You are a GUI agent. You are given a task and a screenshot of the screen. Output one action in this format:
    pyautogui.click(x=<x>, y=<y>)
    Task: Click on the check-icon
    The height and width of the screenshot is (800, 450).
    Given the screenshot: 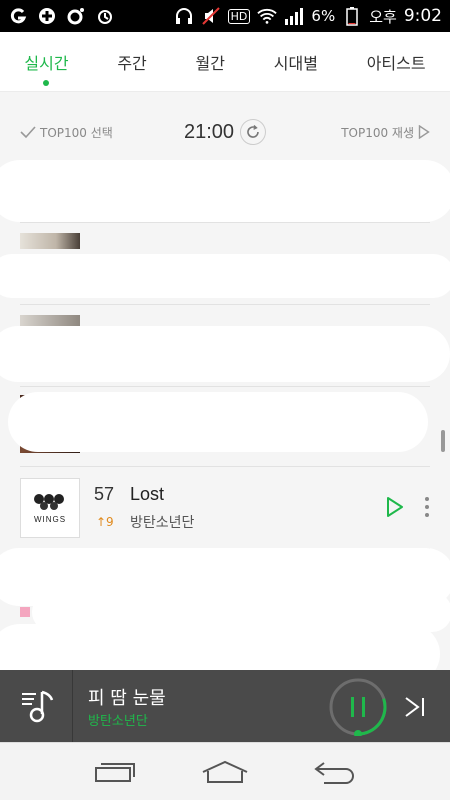 What is the action you would take?
    pyautogui.click(x=28, y=132)
    